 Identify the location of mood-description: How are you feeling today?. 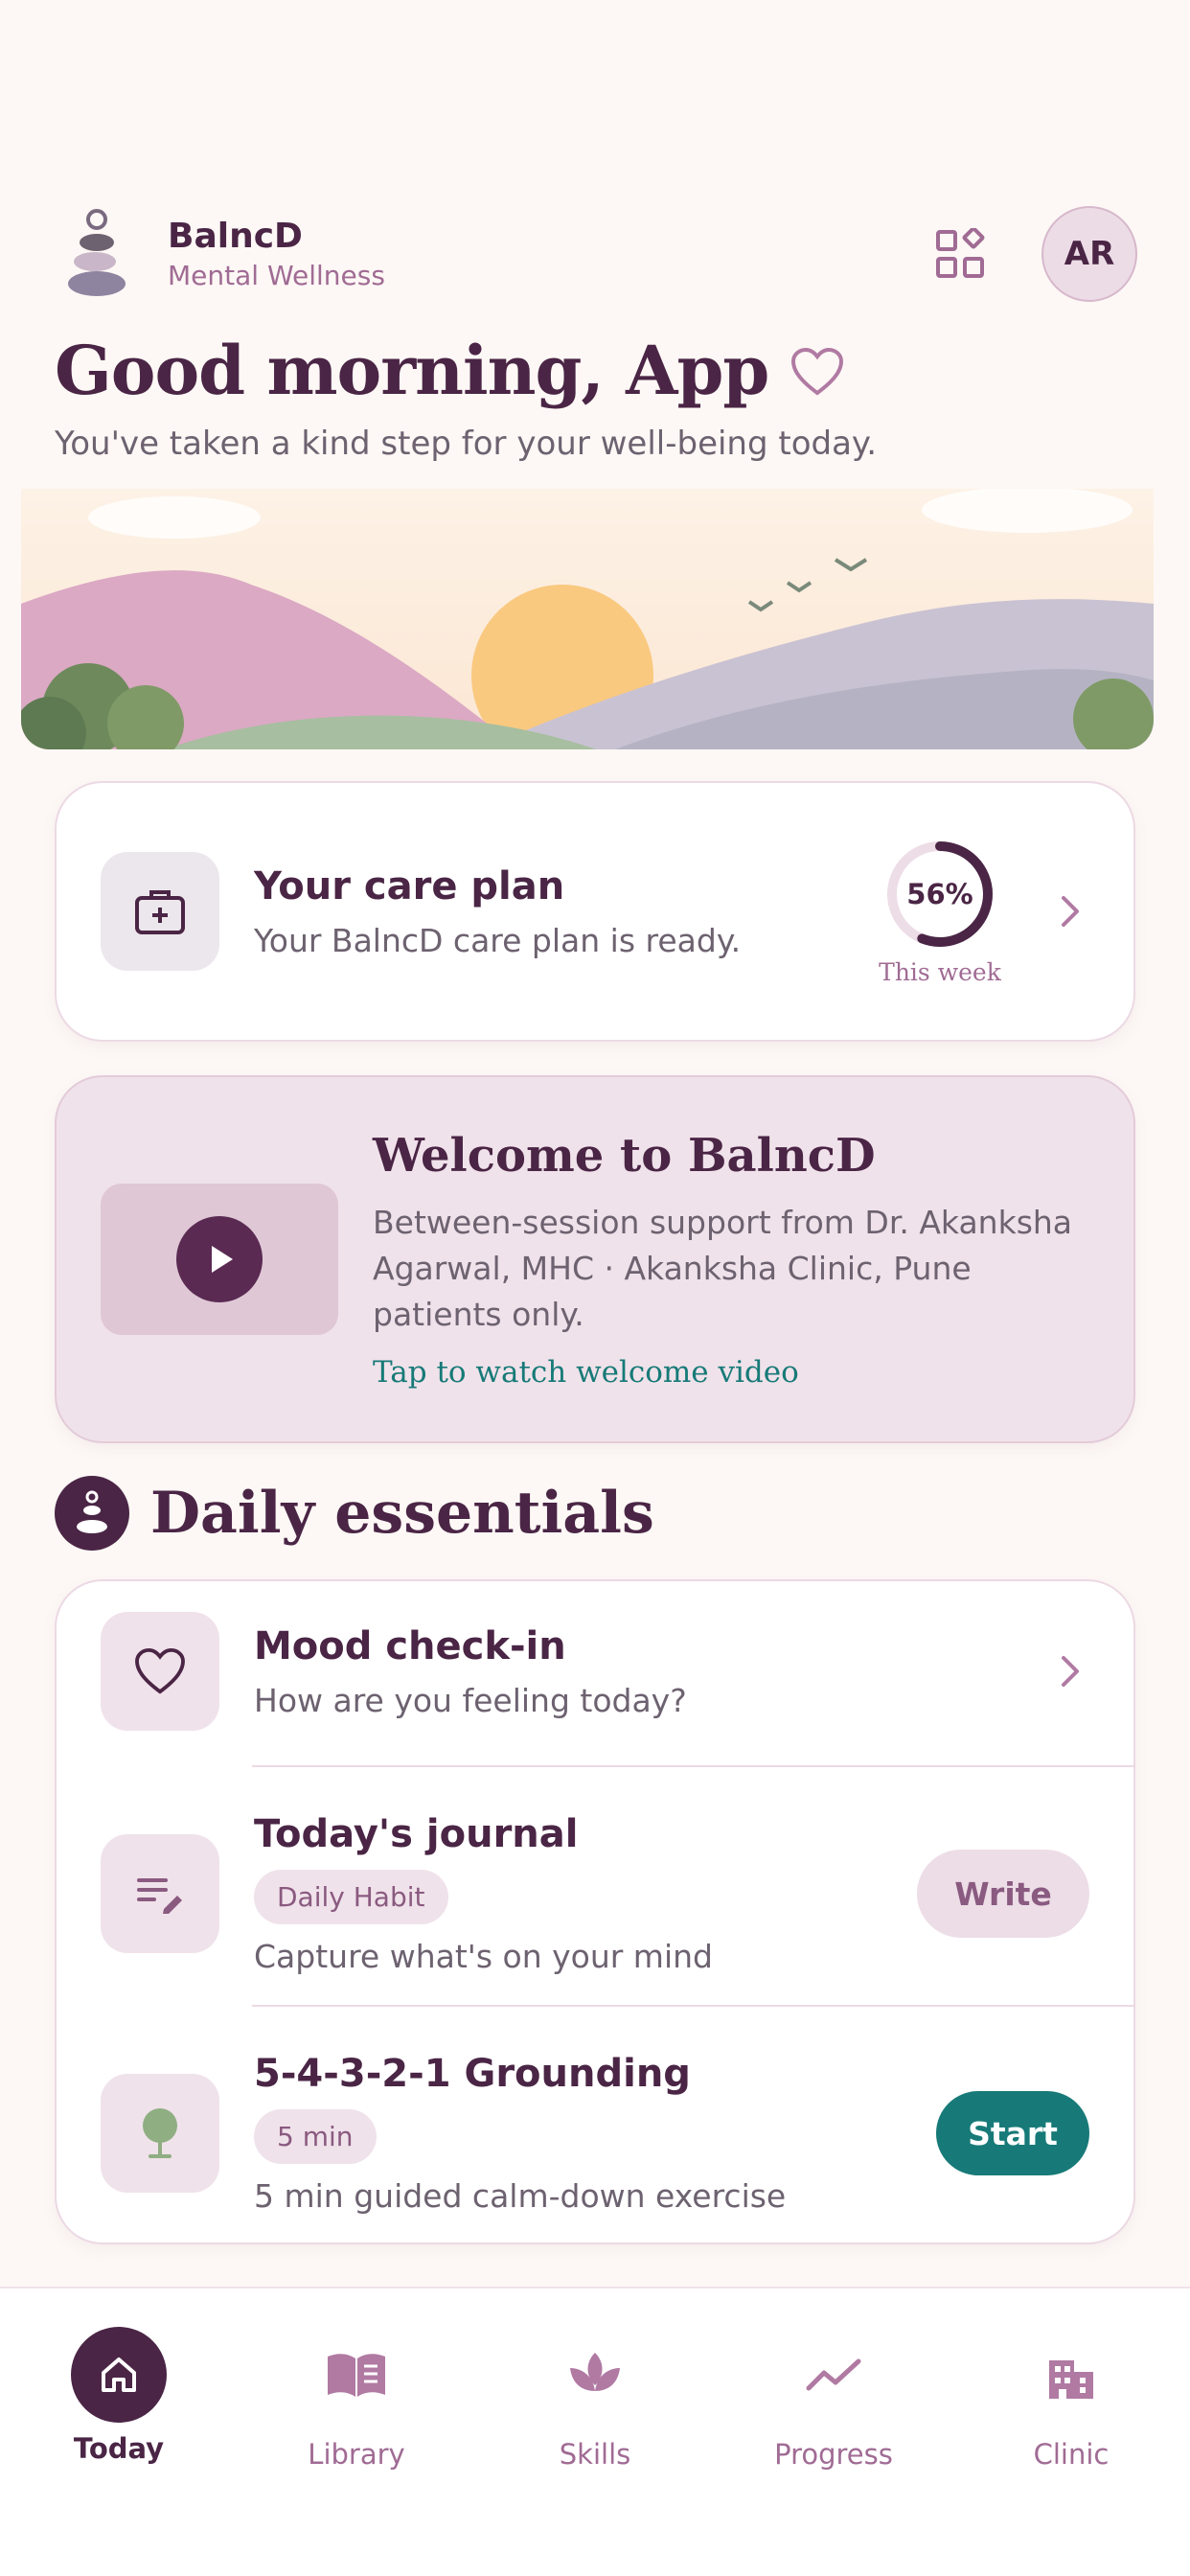
(471, 1700).